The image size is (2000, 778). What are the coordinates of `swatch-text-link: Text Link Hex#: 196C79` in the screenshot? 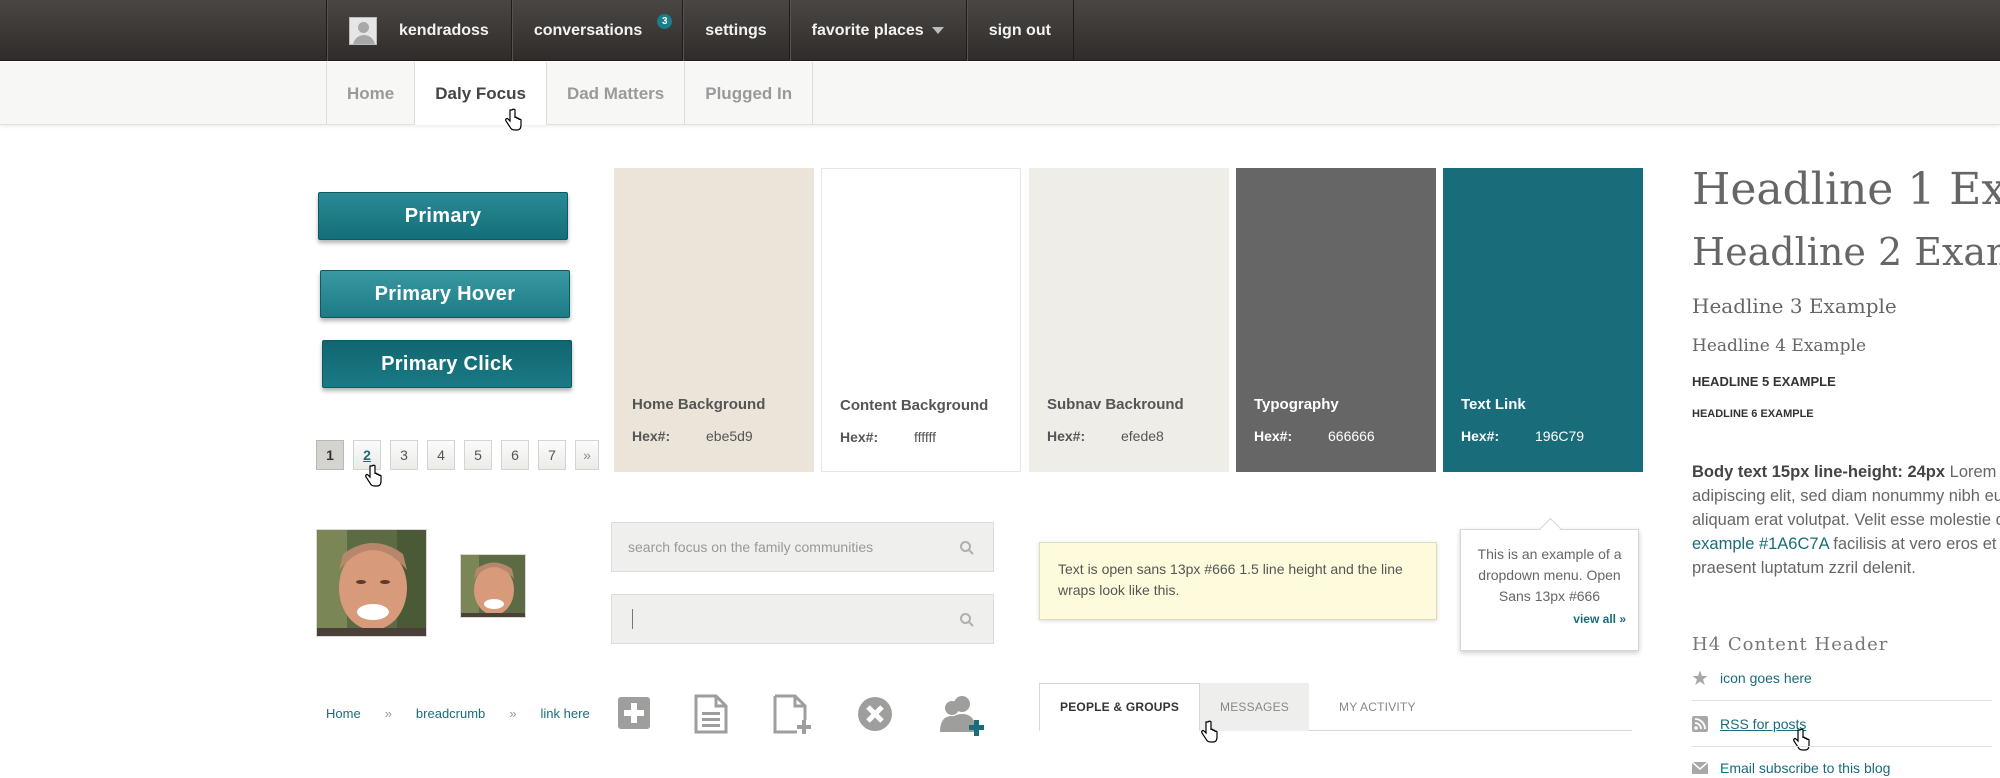 It's located at (1543, 320).